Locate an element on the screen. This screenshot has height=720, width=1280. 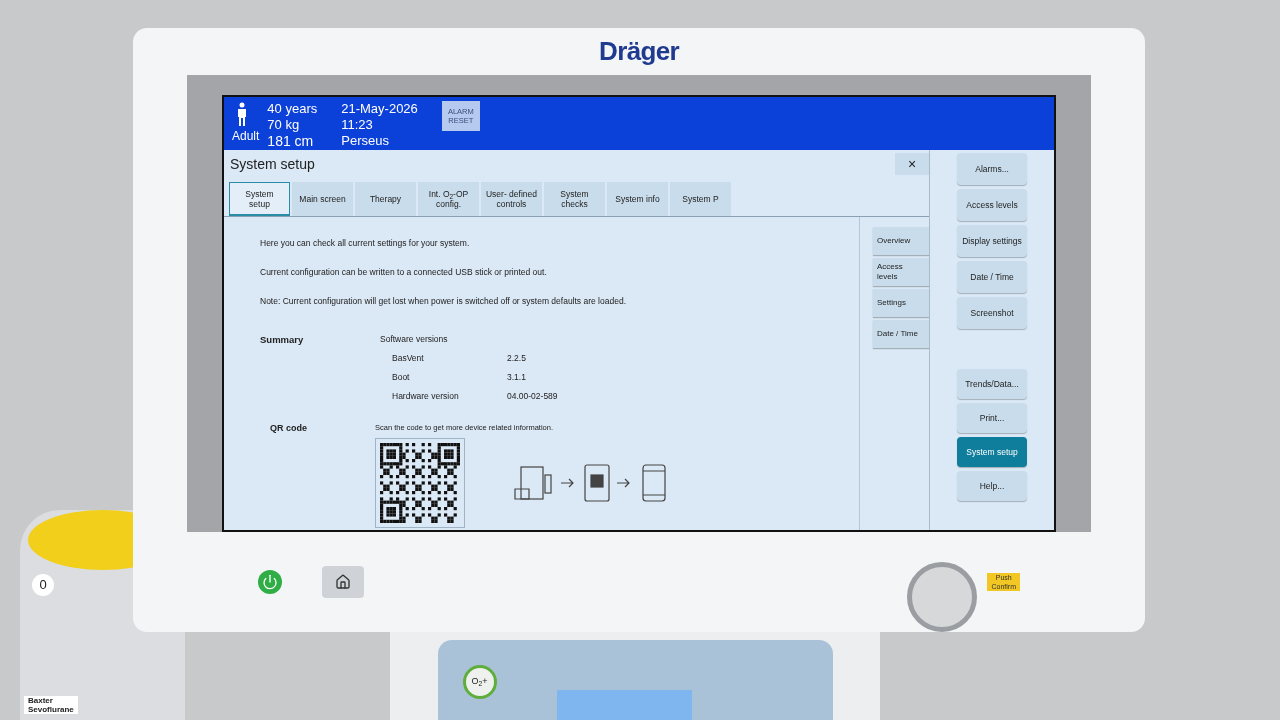
power-icon is located at coordinates (270, 582).